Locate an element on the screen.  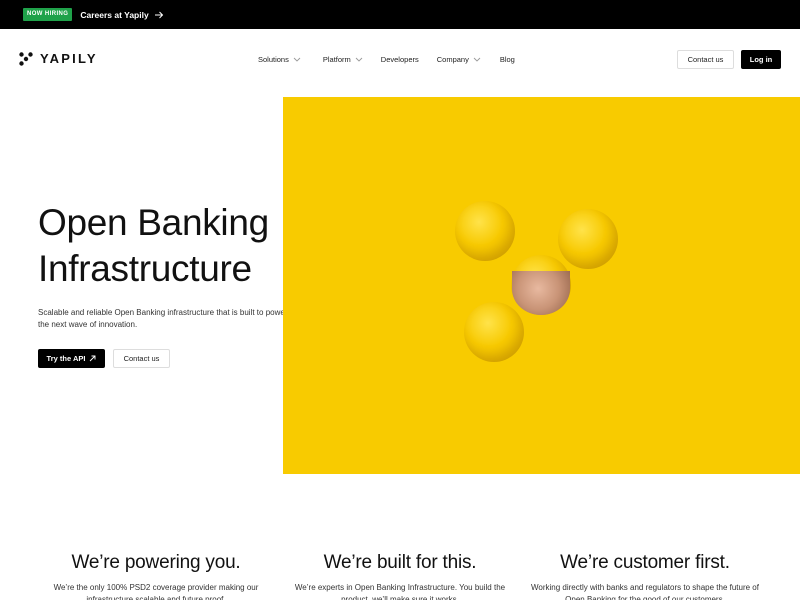
careers-link: Careers at Yapily is located at coordinates (121, 15).